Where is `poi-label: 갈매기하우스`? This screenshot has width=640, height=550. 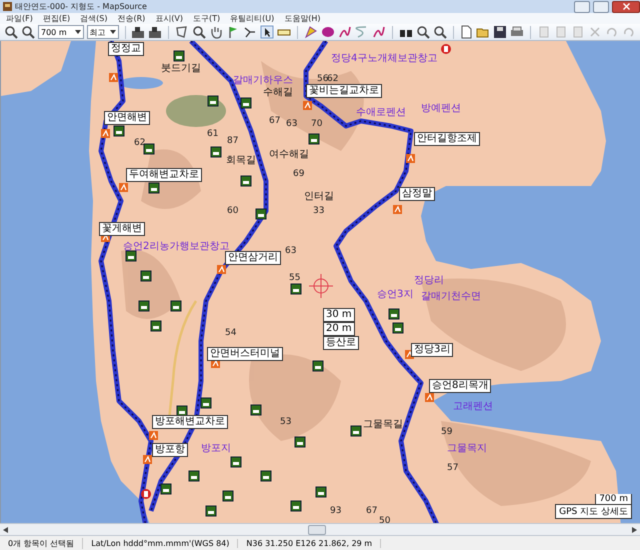
poi-label: 갈매기하우스 is located at coordinates (263, 80).